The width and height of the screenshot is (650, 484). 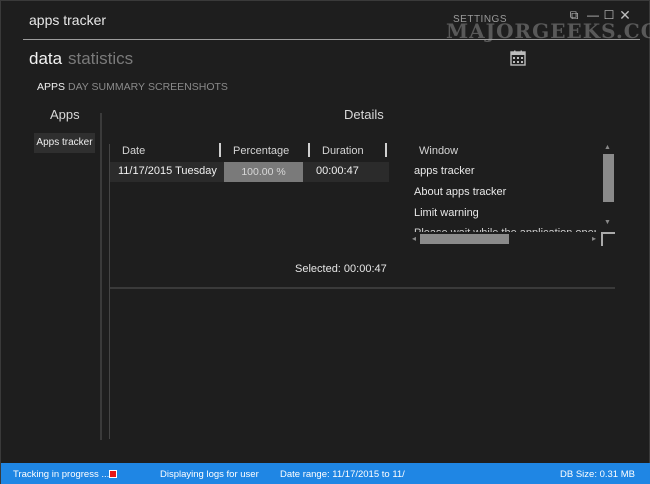 I want to click on stop-icon, so click(x=113, y=474).